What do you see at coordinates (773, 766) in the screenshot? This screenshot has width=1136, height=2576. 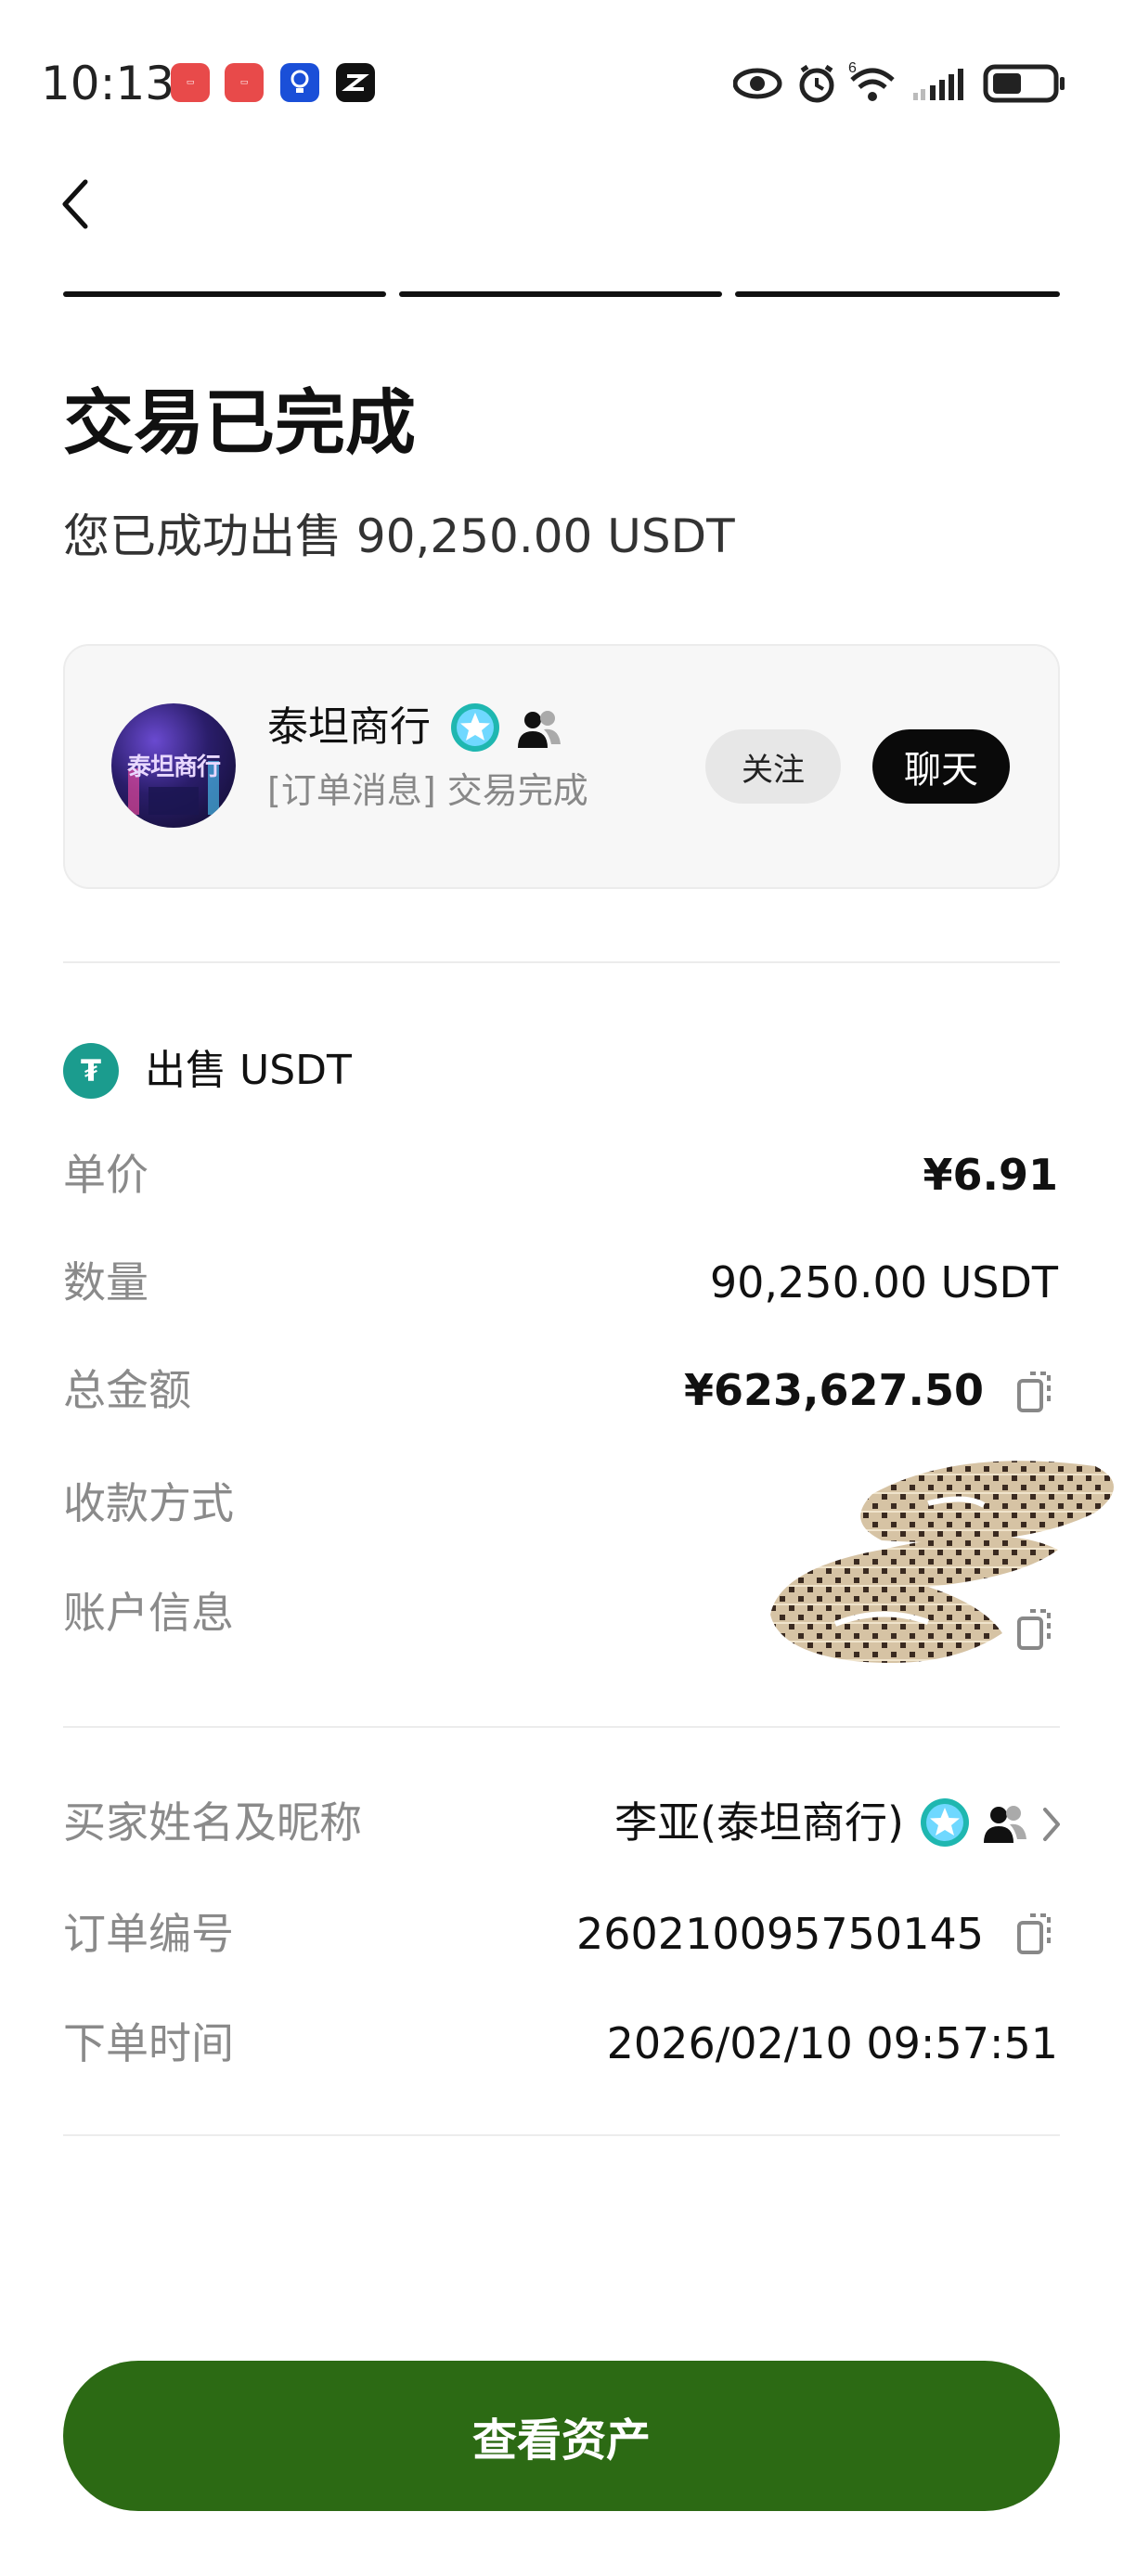 I see `follow-button: 关注` at bounding box center [773, 766].